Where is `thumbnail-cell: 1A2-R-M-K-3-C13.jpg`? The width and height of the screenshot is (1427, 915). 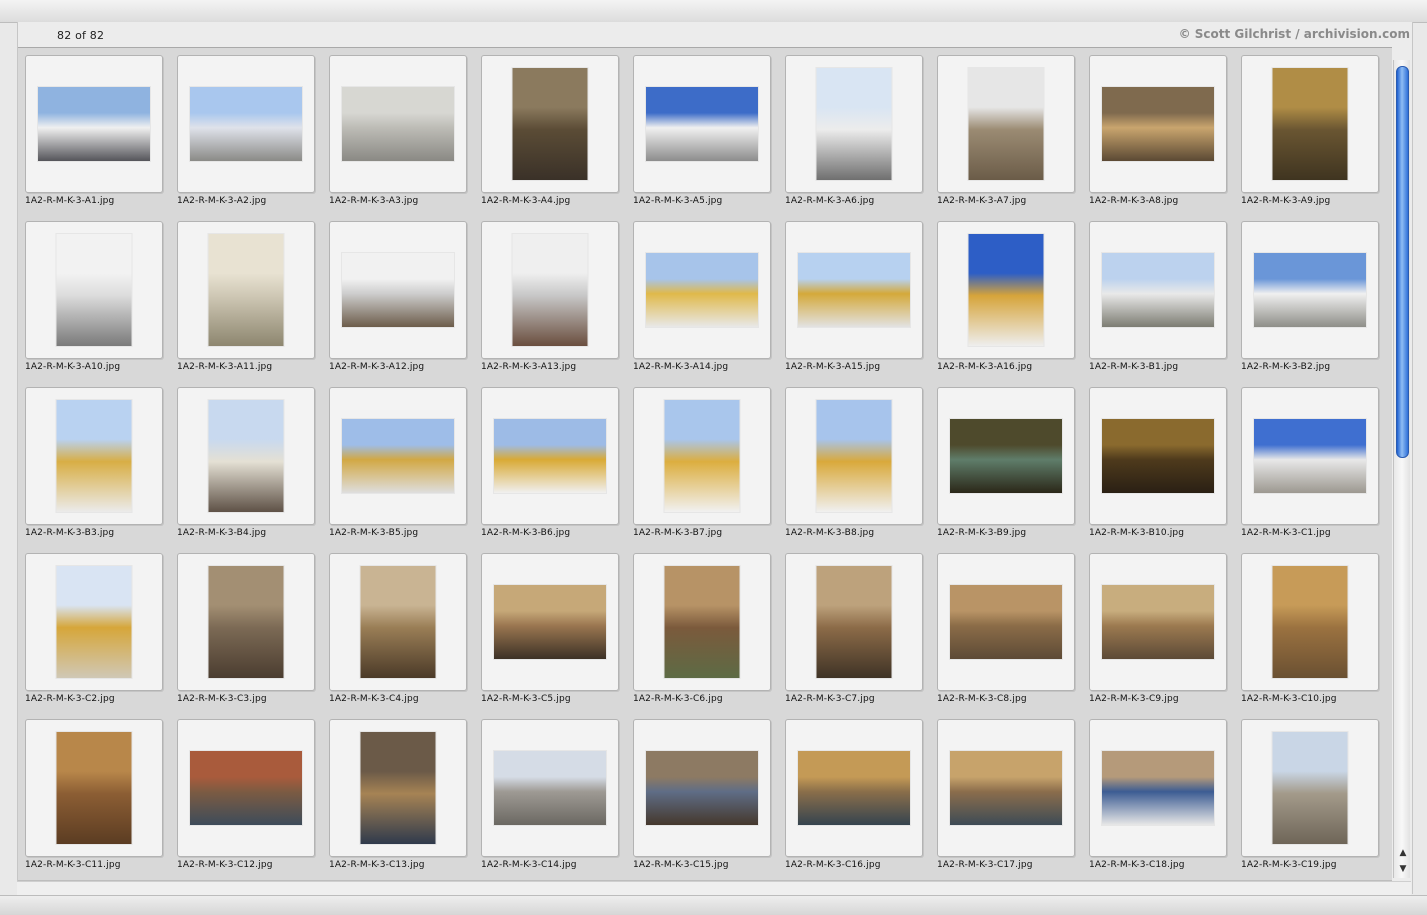 thumbnail-cell: 1A2-R-M-K-3-C13.jpg is located at coordinates (398, 798).